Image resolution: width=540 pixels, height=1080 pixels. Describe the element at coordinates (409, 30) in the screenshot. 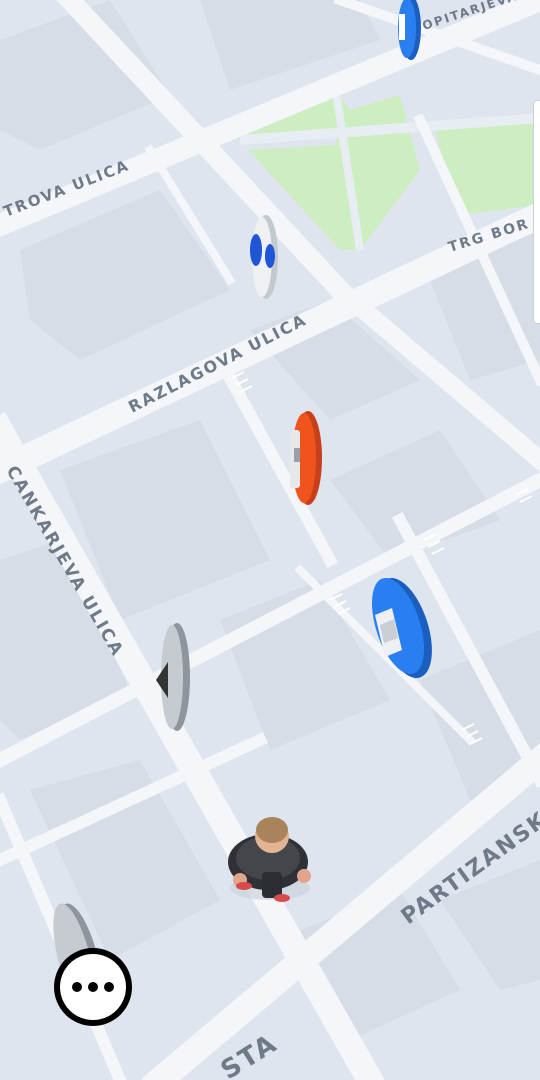

I see `map-marker-blue-top` at that location.